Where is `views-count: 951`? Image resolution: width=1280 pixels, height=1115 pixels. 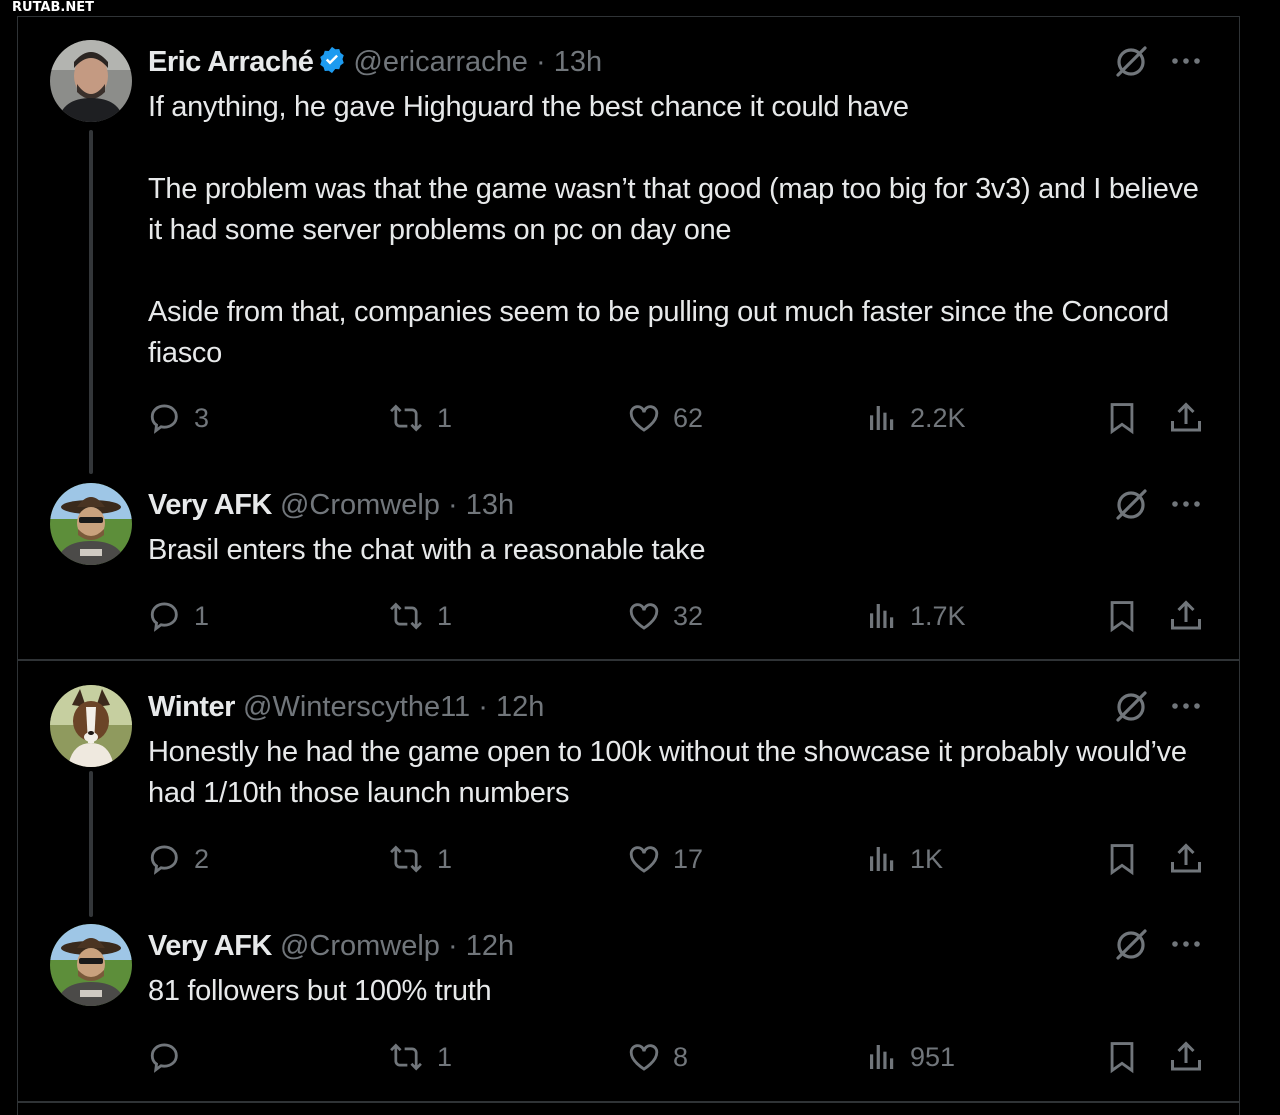 views-count: 951 is located at coordinates (933, 1056).